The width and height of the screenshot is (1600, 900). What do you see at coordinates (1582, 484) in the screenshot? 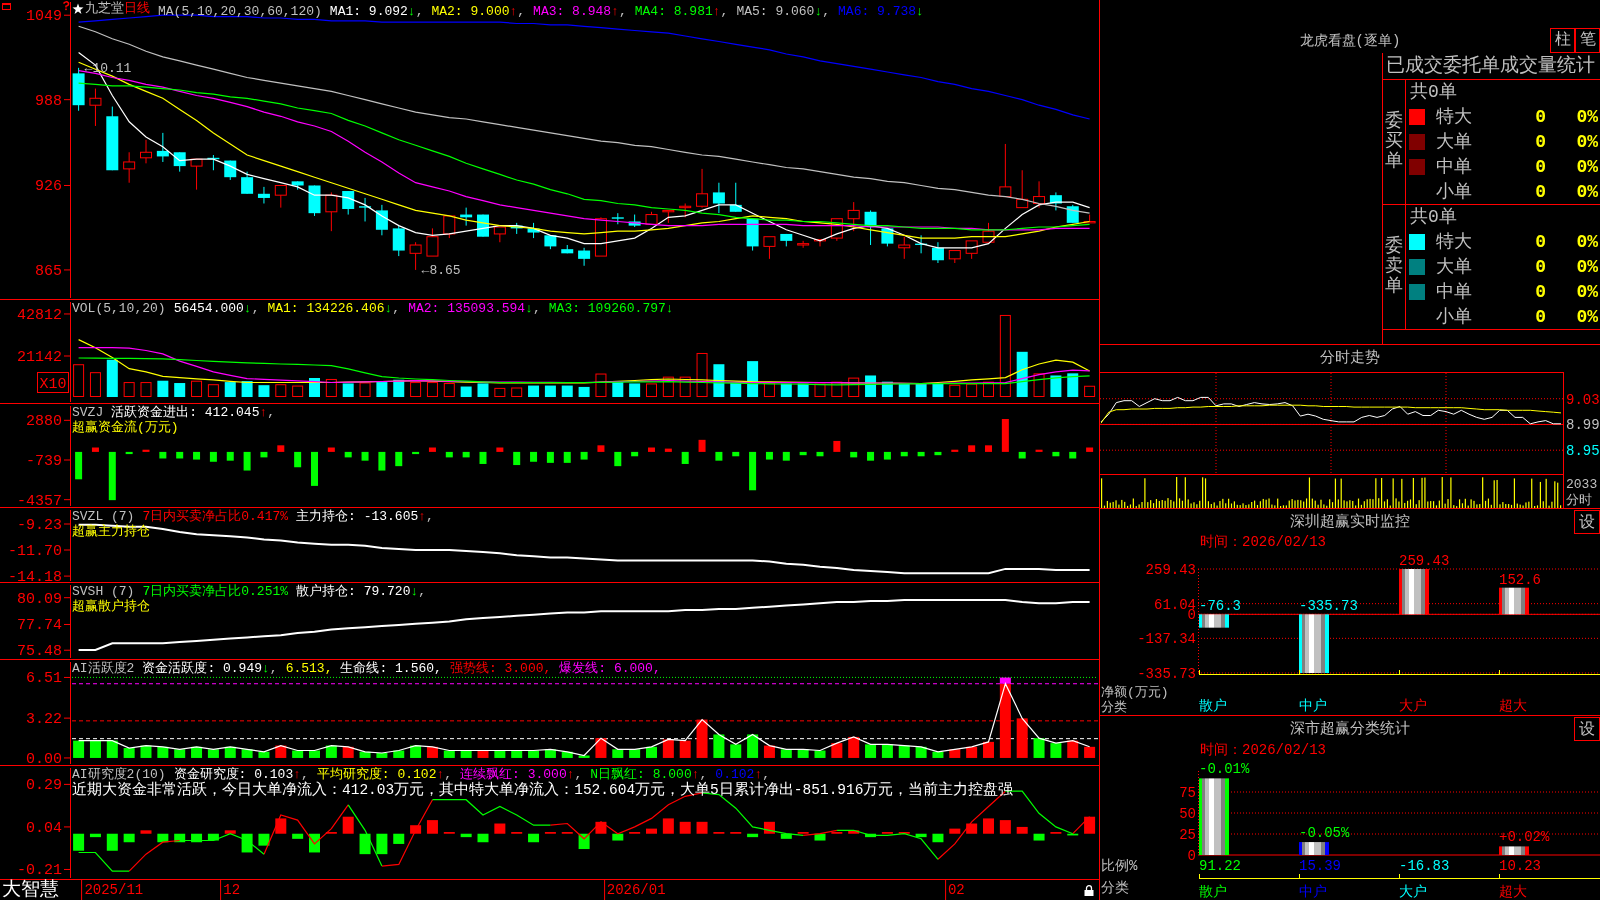
I see `scale-label: 2033` at bounding box center [1582, 484].